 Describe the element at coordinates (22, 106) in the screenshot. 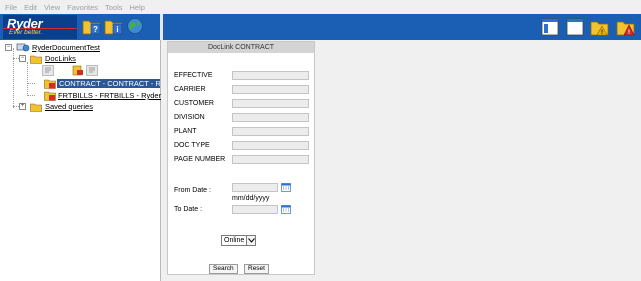

I see `expand-toggle: +` at that location.